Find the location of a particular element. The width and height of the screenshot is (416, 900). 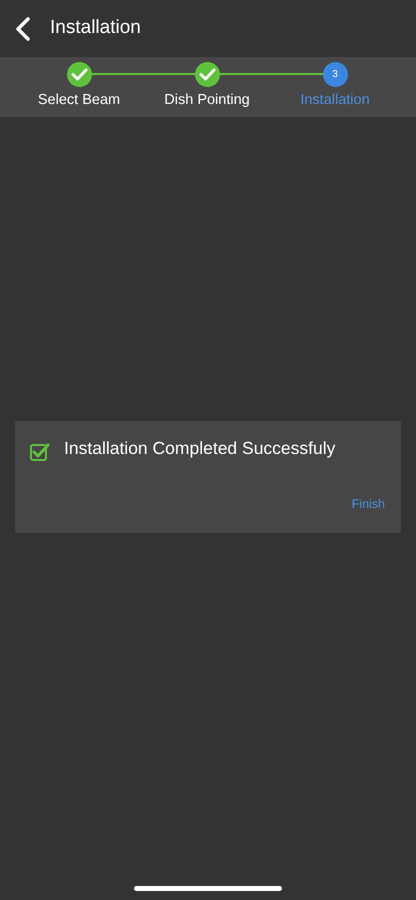

success-message: Installation Completed Successfuly is located at coordinates (200, 448).